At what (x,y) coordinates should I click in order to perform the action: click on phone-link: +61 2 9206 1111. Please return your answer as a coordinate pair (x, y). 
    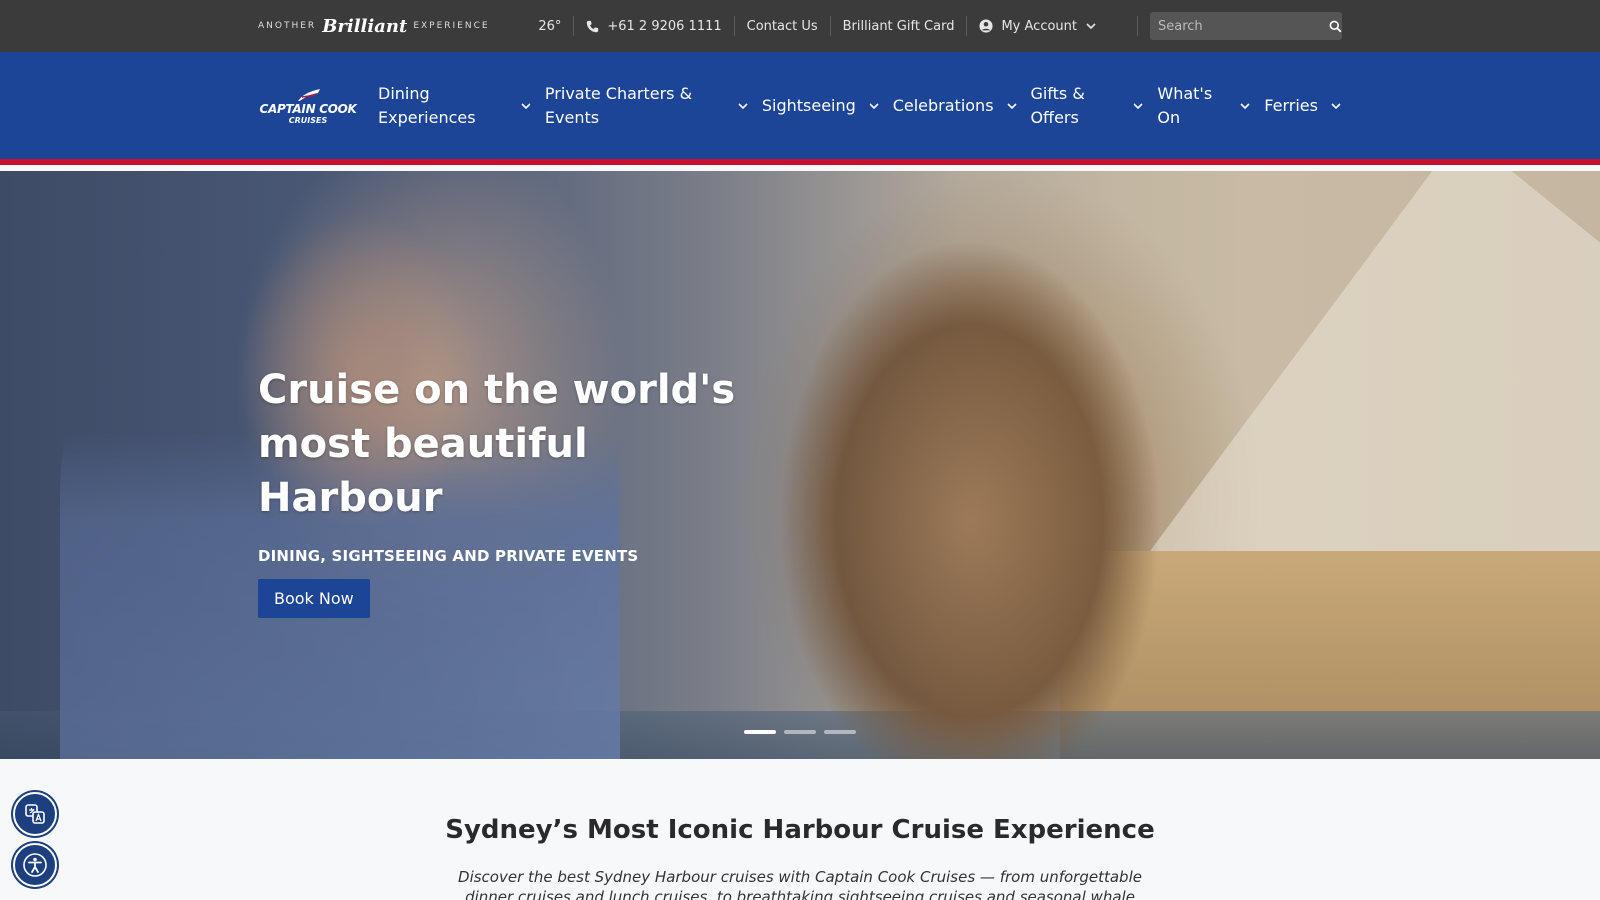
    Looking at the image, I should click on (654, 26).